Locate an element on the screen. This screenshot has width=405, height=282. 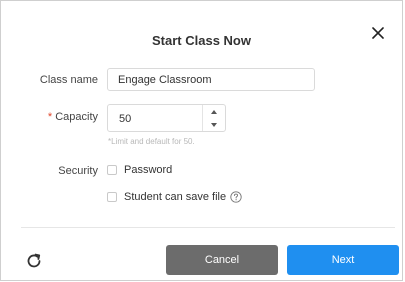
capacity-label: * Capacity is located at coordinates (73, 117).